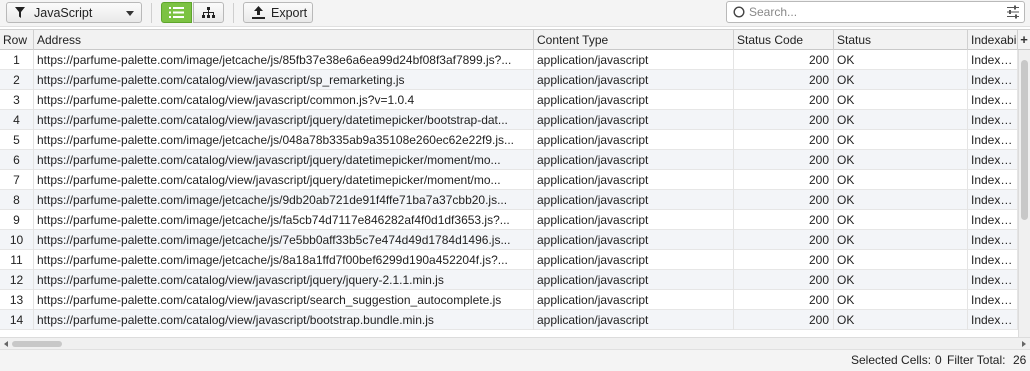  What do you see at coordinates (17, 180) in the screenshot?
I see `row-number-cell: 7` at bounding box center [17, 180].